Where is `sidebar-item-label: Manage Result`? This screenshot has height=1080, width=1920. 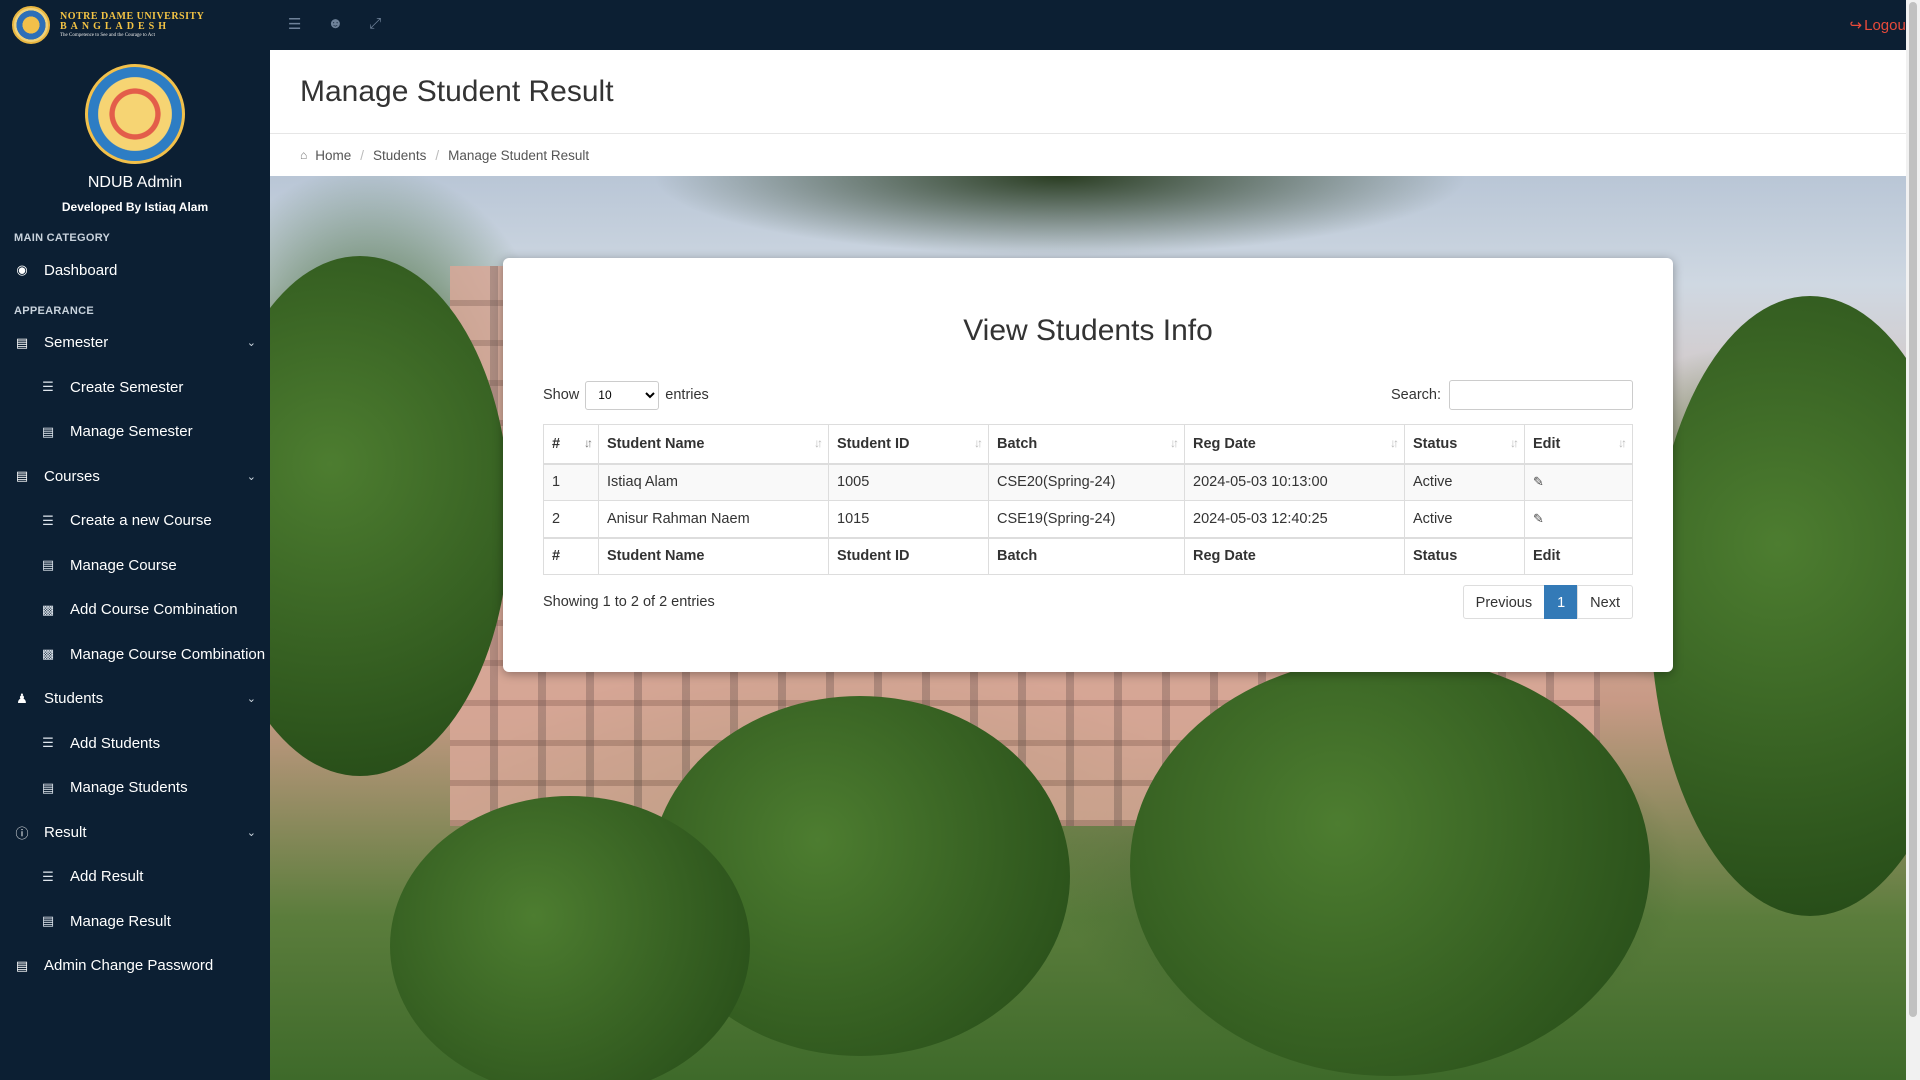
sidebar-item-label: Manage Result is located at coordinates (120, 921).